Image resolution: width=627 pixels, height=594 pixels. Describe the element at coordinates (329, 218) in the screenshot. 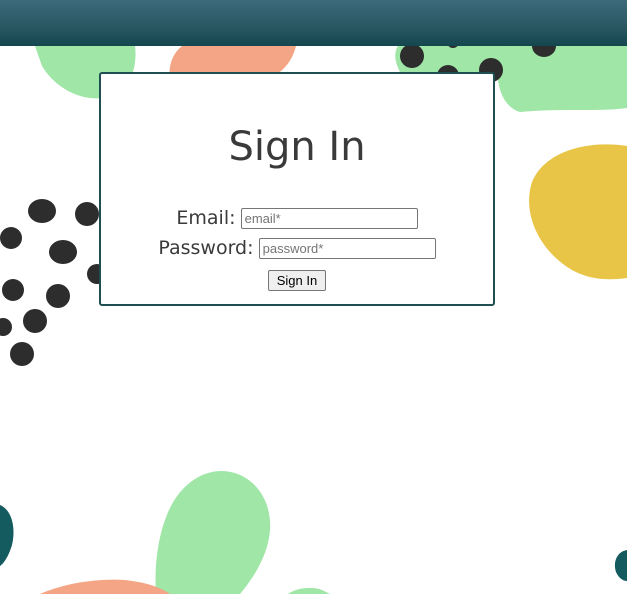

I see `email-input` at that location.